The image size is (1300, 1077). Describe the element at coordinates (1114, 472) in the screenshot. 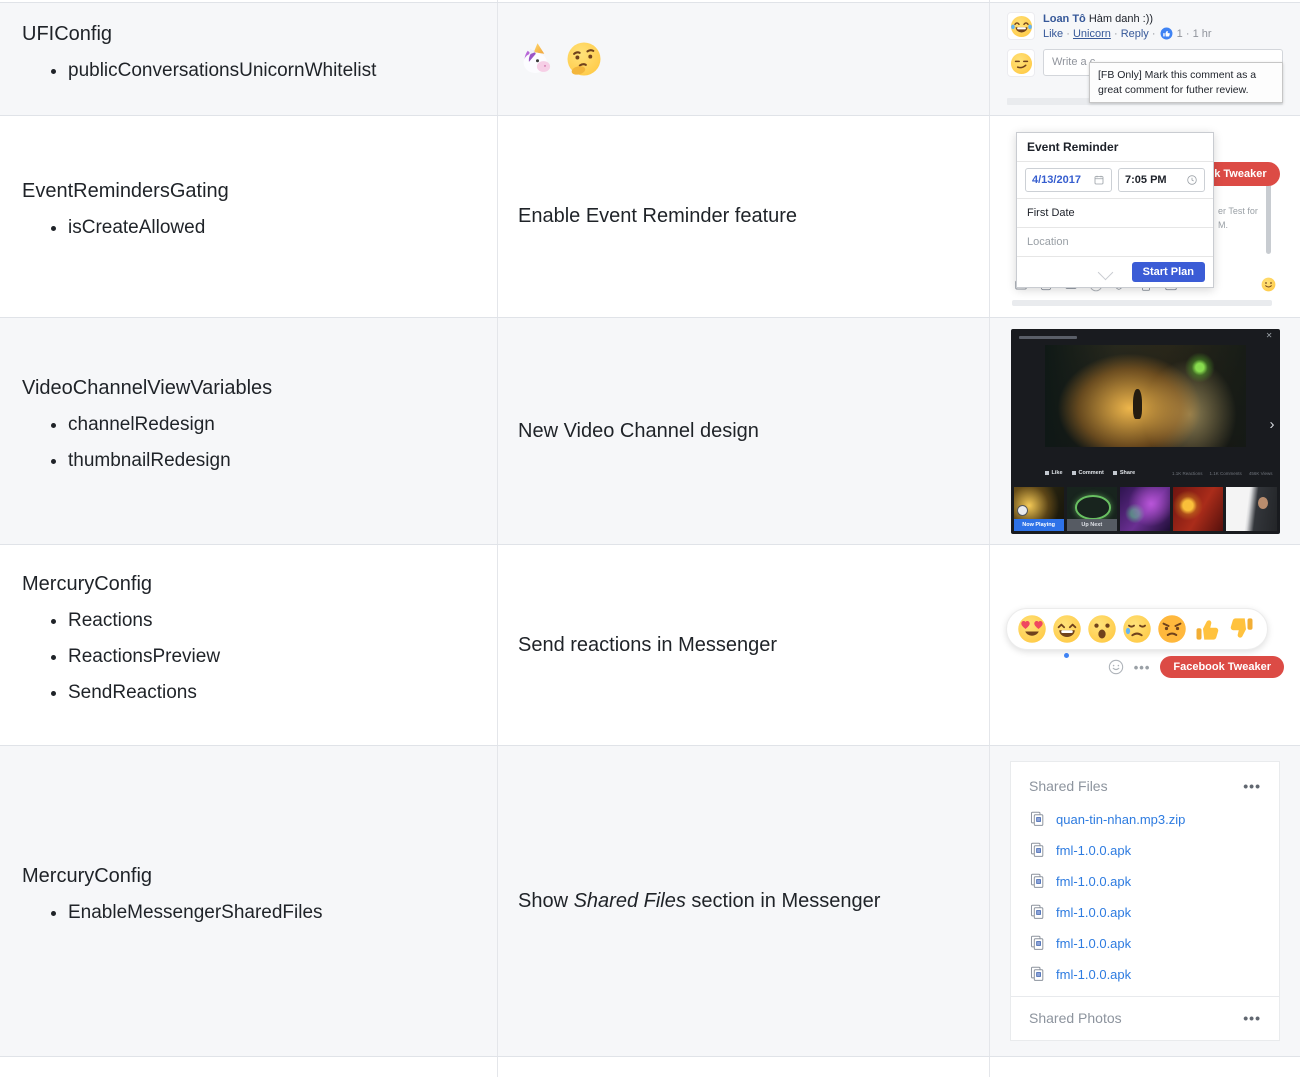

I see `share-icon` at that location.